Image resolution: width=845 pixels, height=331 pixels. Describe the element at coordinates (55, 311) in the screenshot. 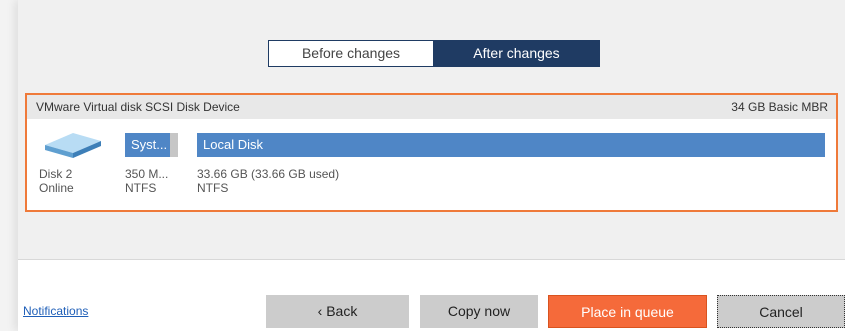

I see `notifications-link: Notifications` at that location.